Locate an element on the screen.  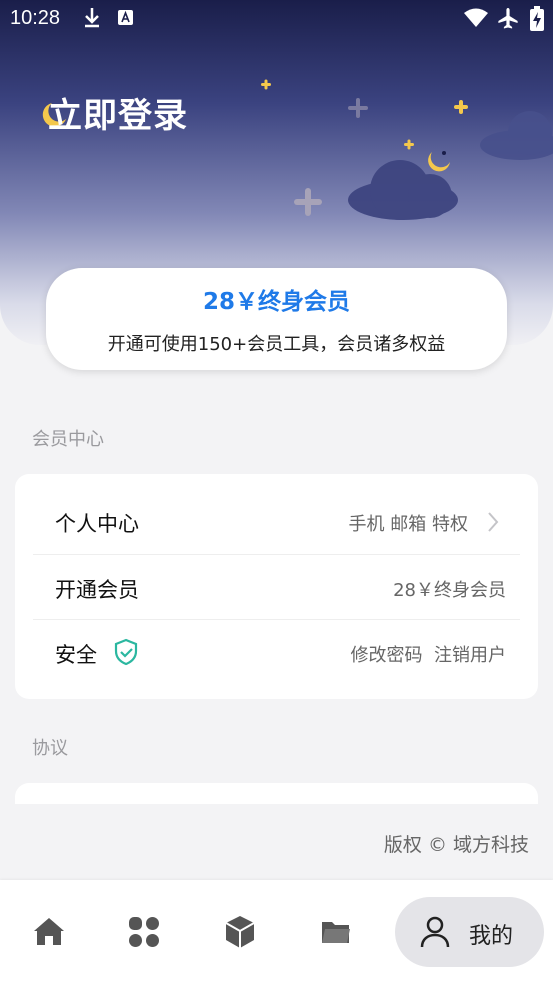
shield-check-icon is located at coordinates (126, 652).